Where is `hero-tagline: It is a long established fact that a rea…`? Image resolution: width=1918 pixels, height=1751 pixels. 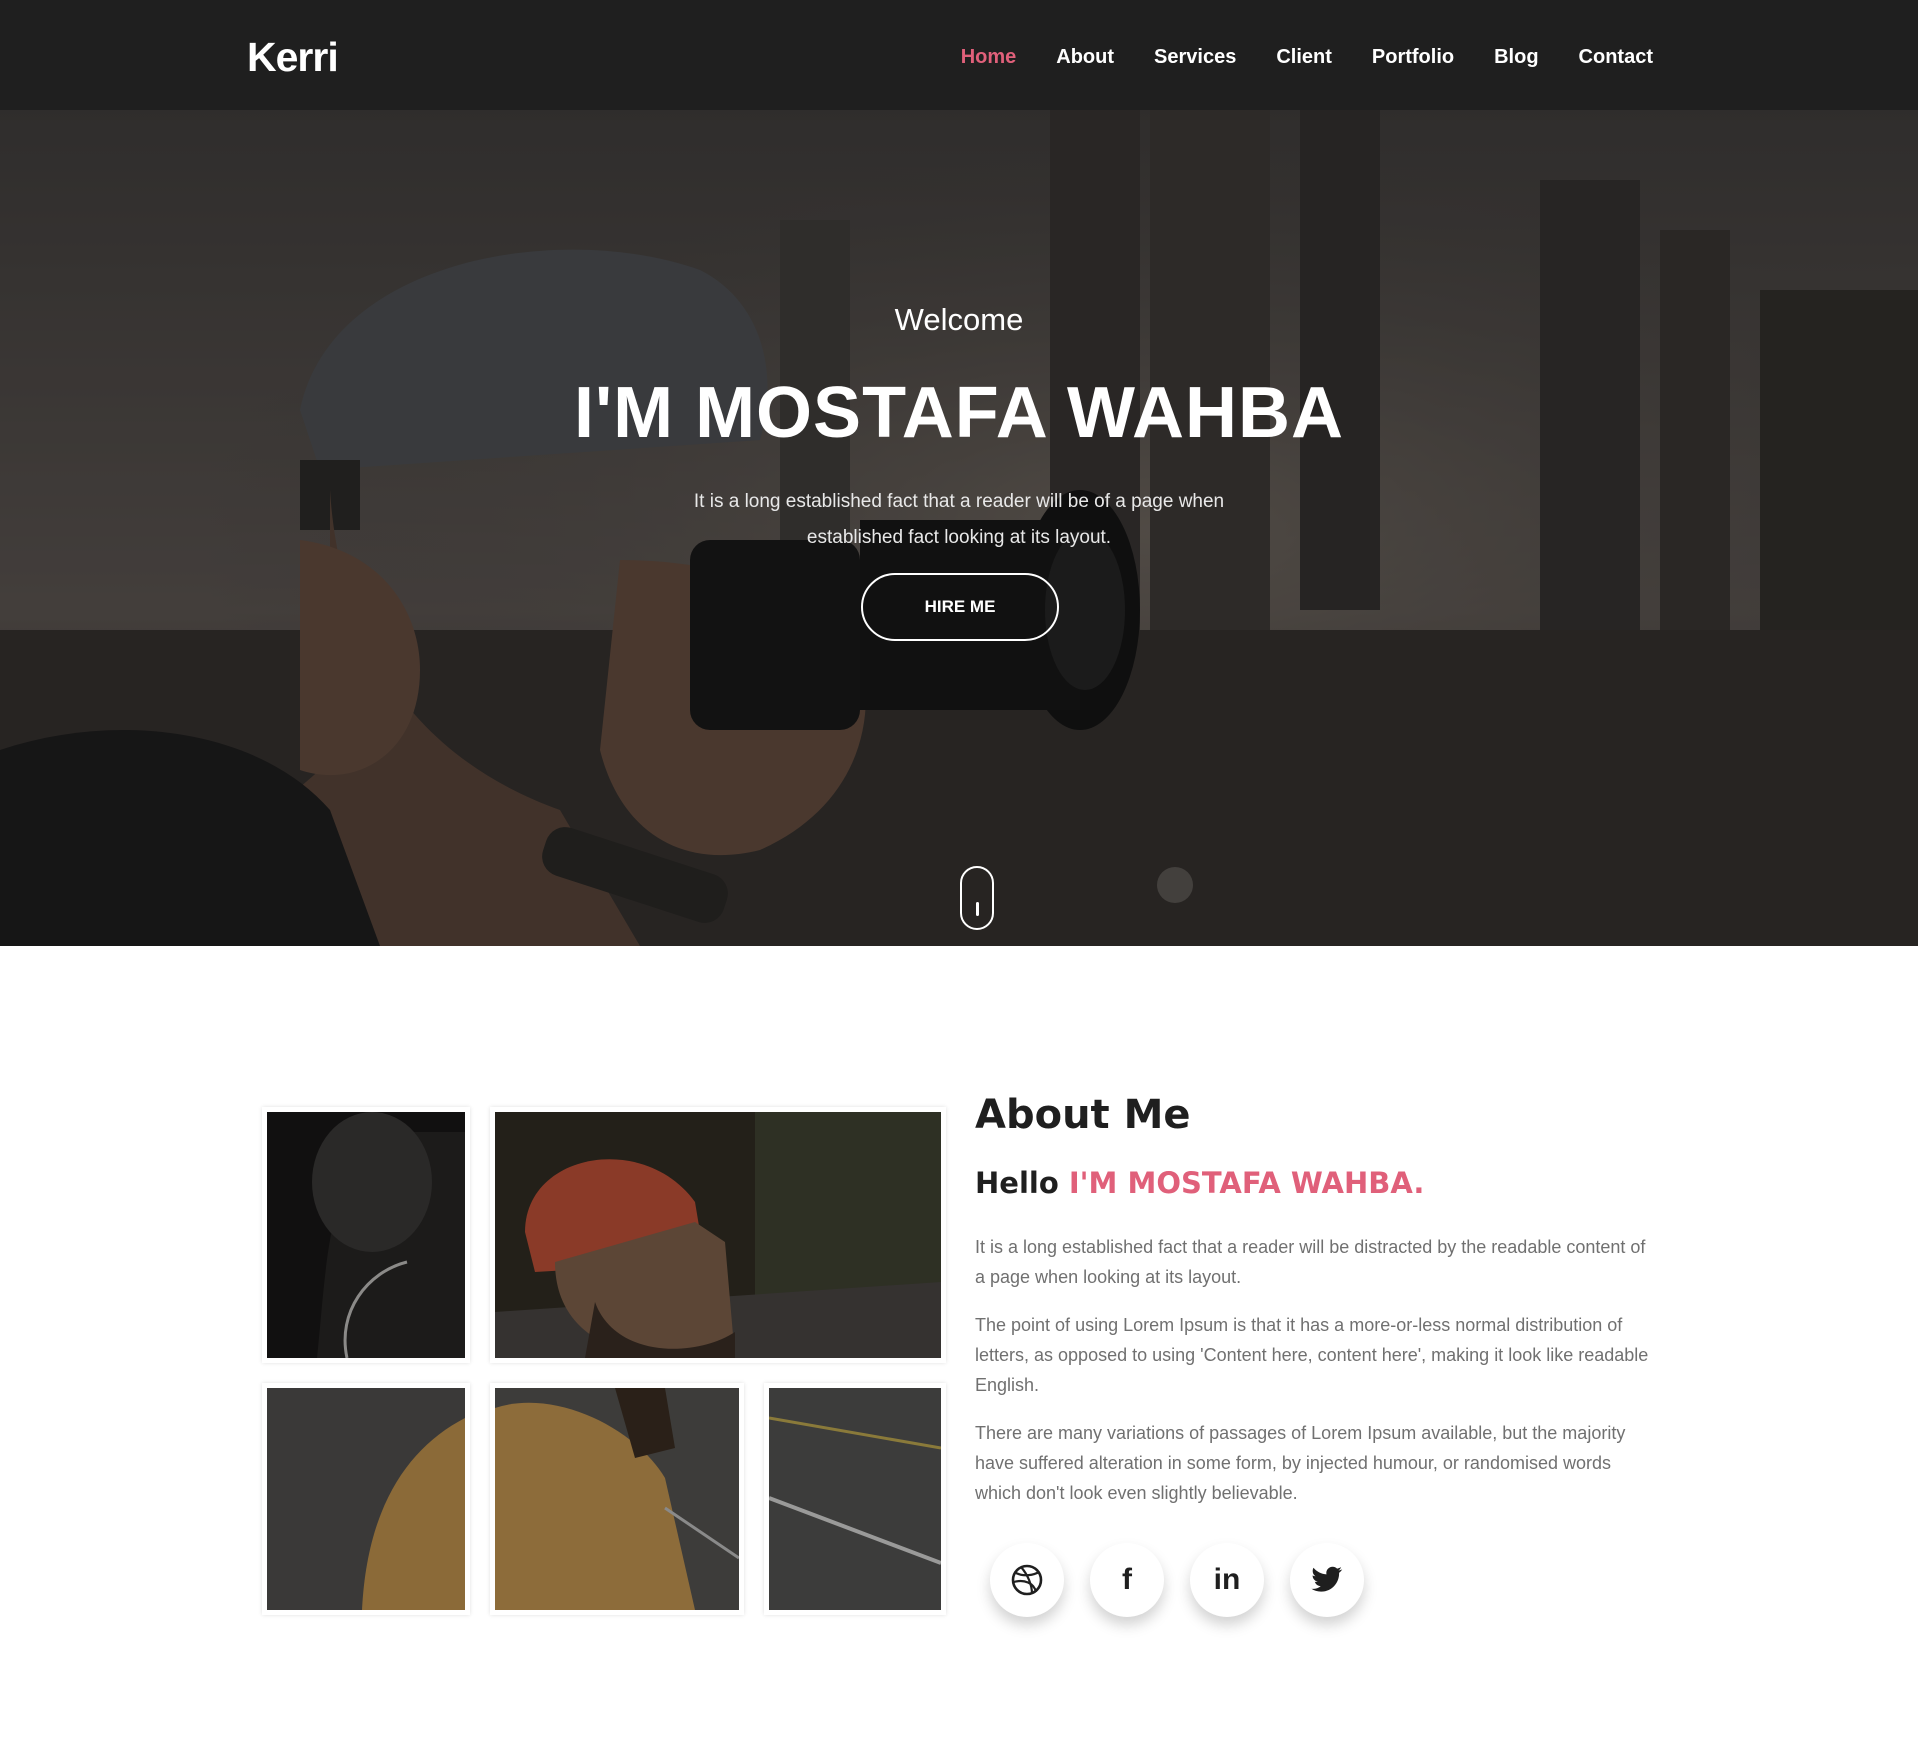 hero-tagline: It is a long established fact that a rea… is located at coordinates (959, 519).